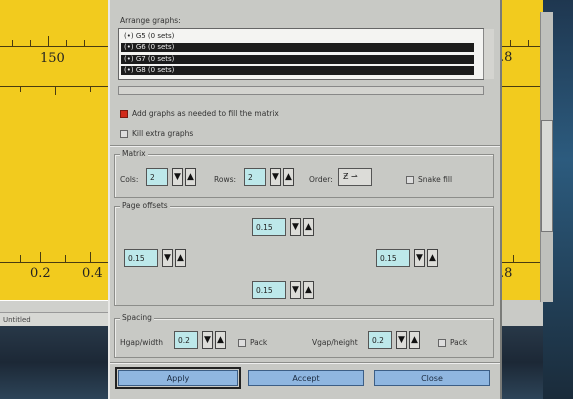 Image resolution: width=573 pixels, height=399 pixels. What do you see at coordinates (269, 290) in the screenshot?
I see `offset-bottom-field: 0.15` at bounding box center [269, 290].